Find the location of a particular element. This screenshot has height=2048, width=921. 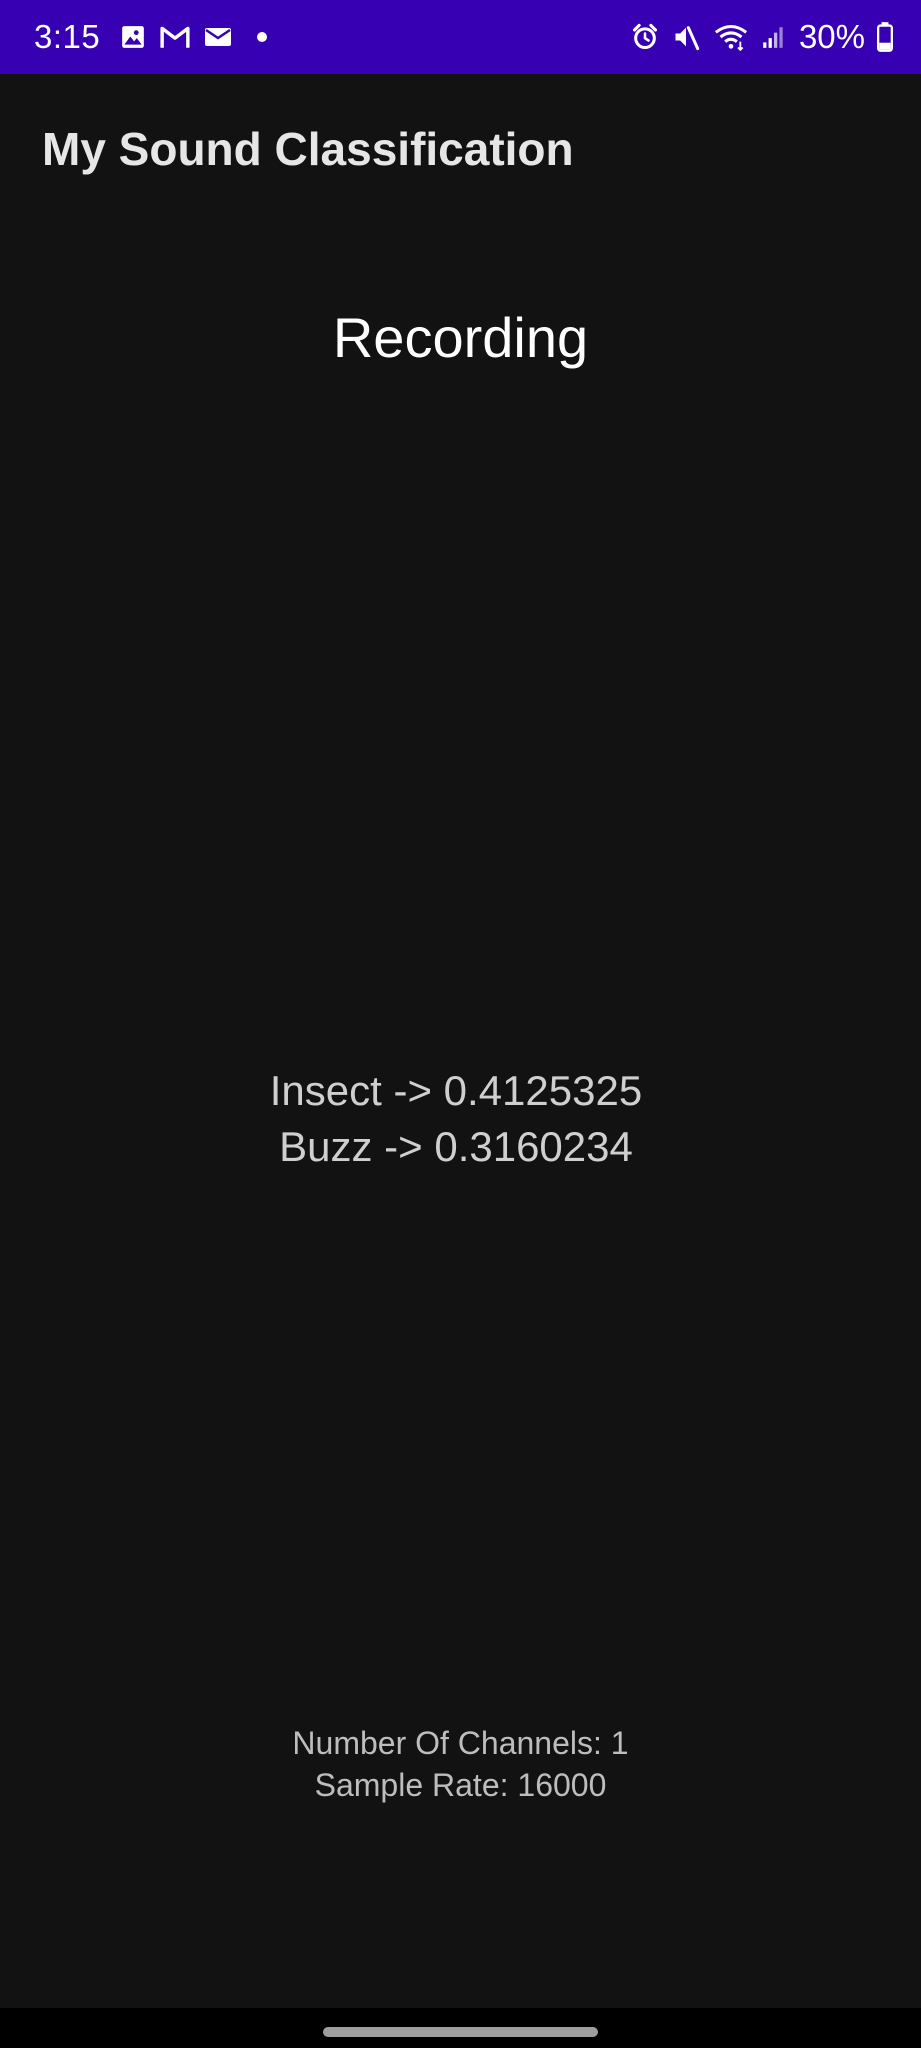

wifi-icon is located at coordinates (731, 37).